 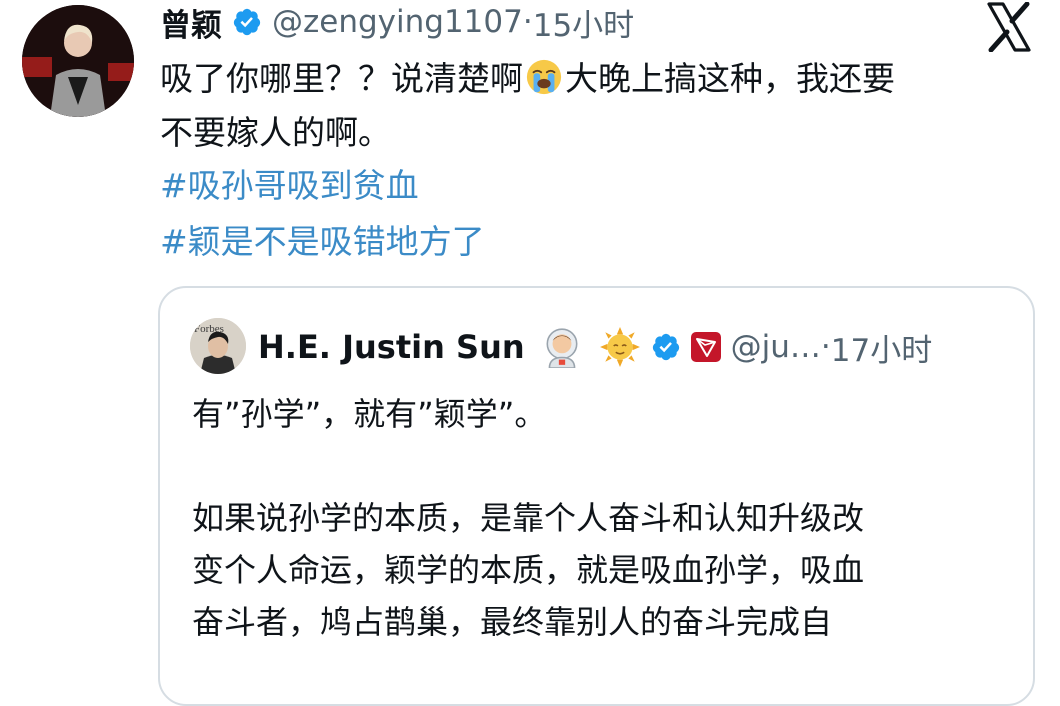 I want to click on sun-with-face-icon, so click(x=619, y=347).